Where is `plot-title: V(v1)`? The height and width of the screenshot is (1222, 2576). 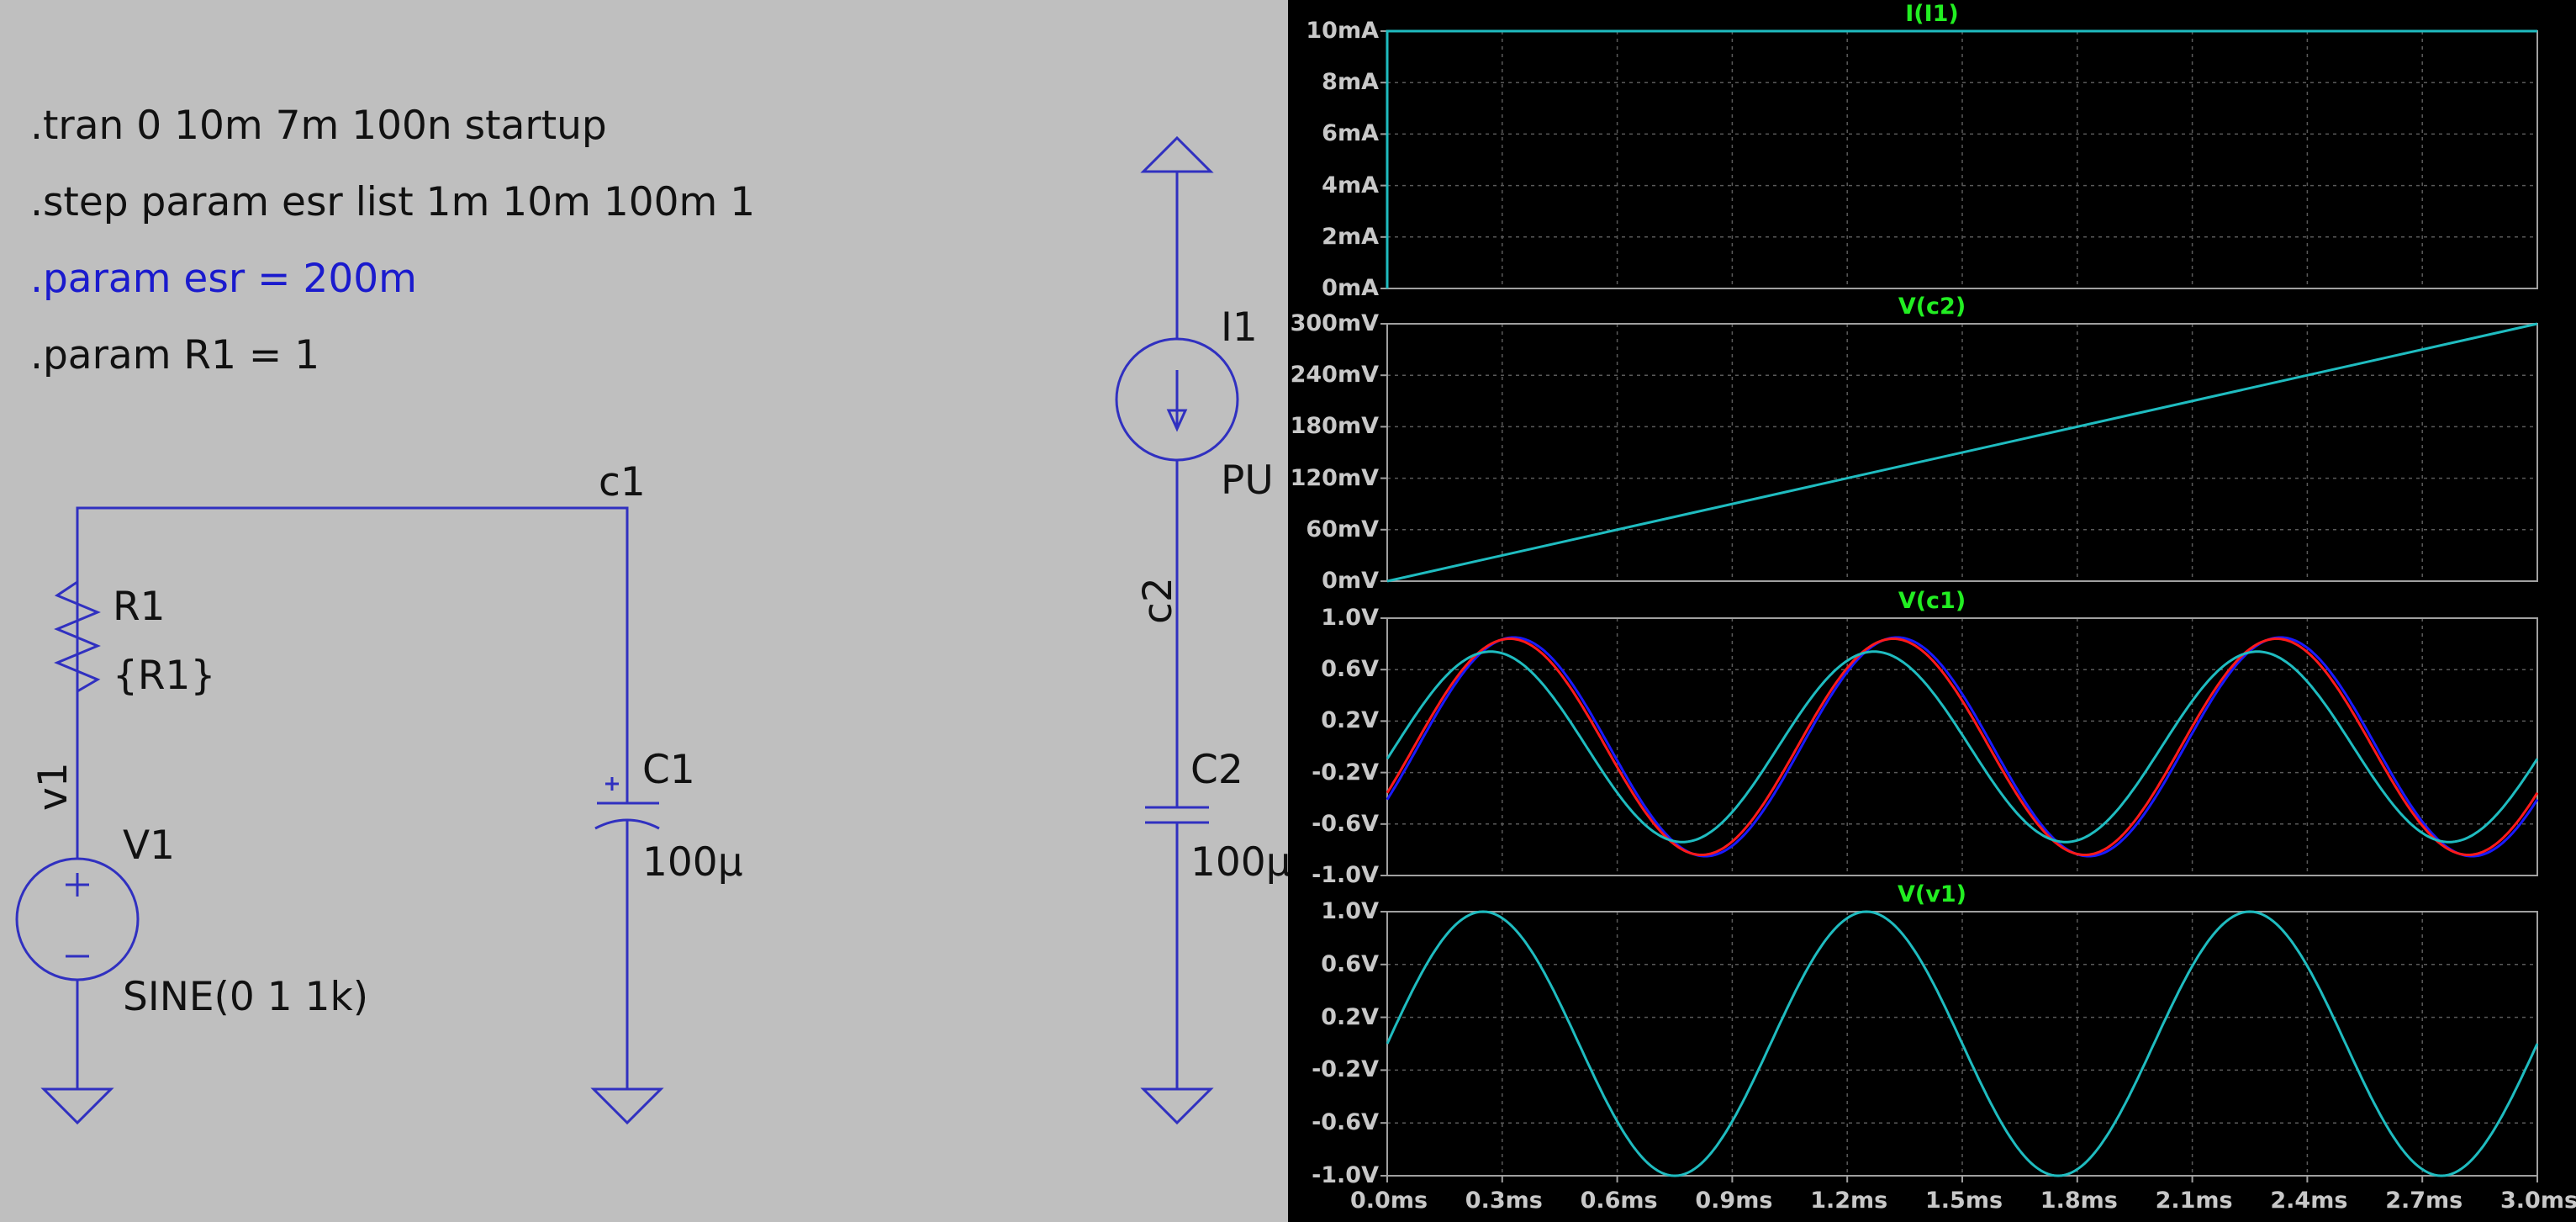 plot-title: V(v1) is located at coordinates (1932, 894).